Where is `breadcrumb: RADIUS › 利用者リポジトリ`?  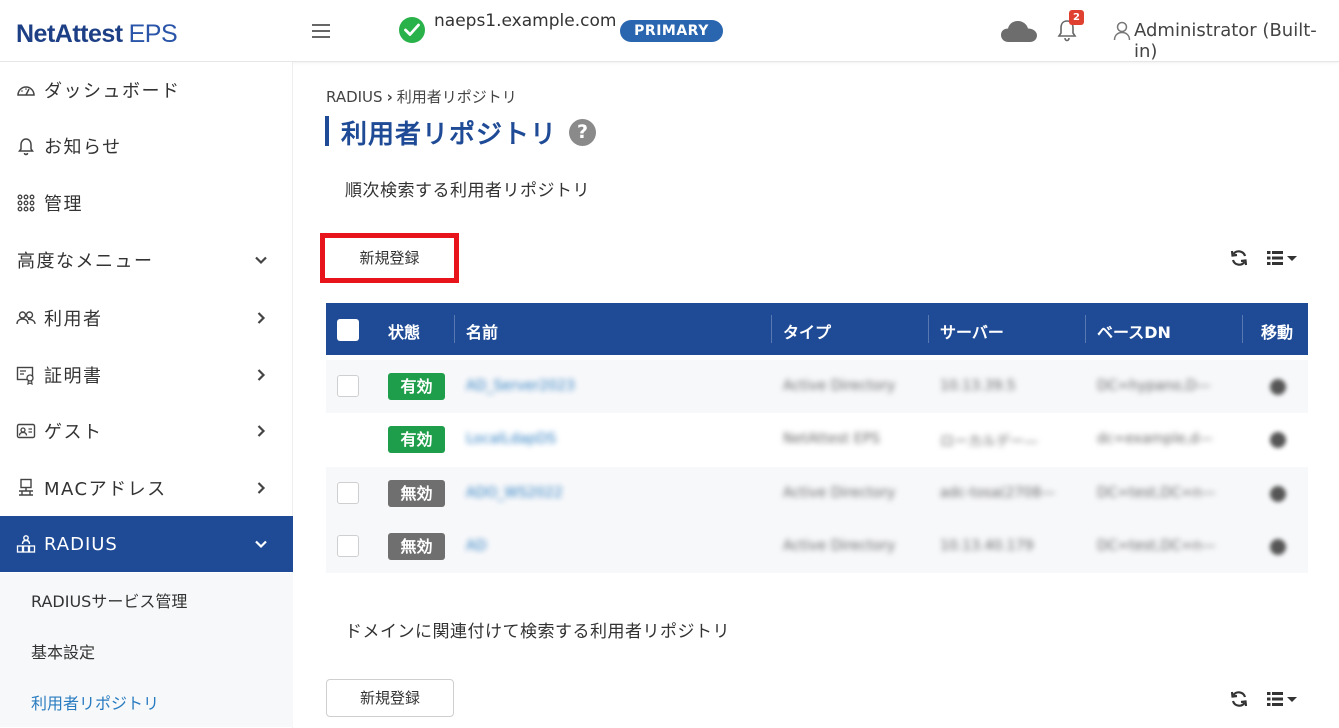 breadcrumb: RADIUS › 利用者リポジトリ is located at coordinates (421, 96).